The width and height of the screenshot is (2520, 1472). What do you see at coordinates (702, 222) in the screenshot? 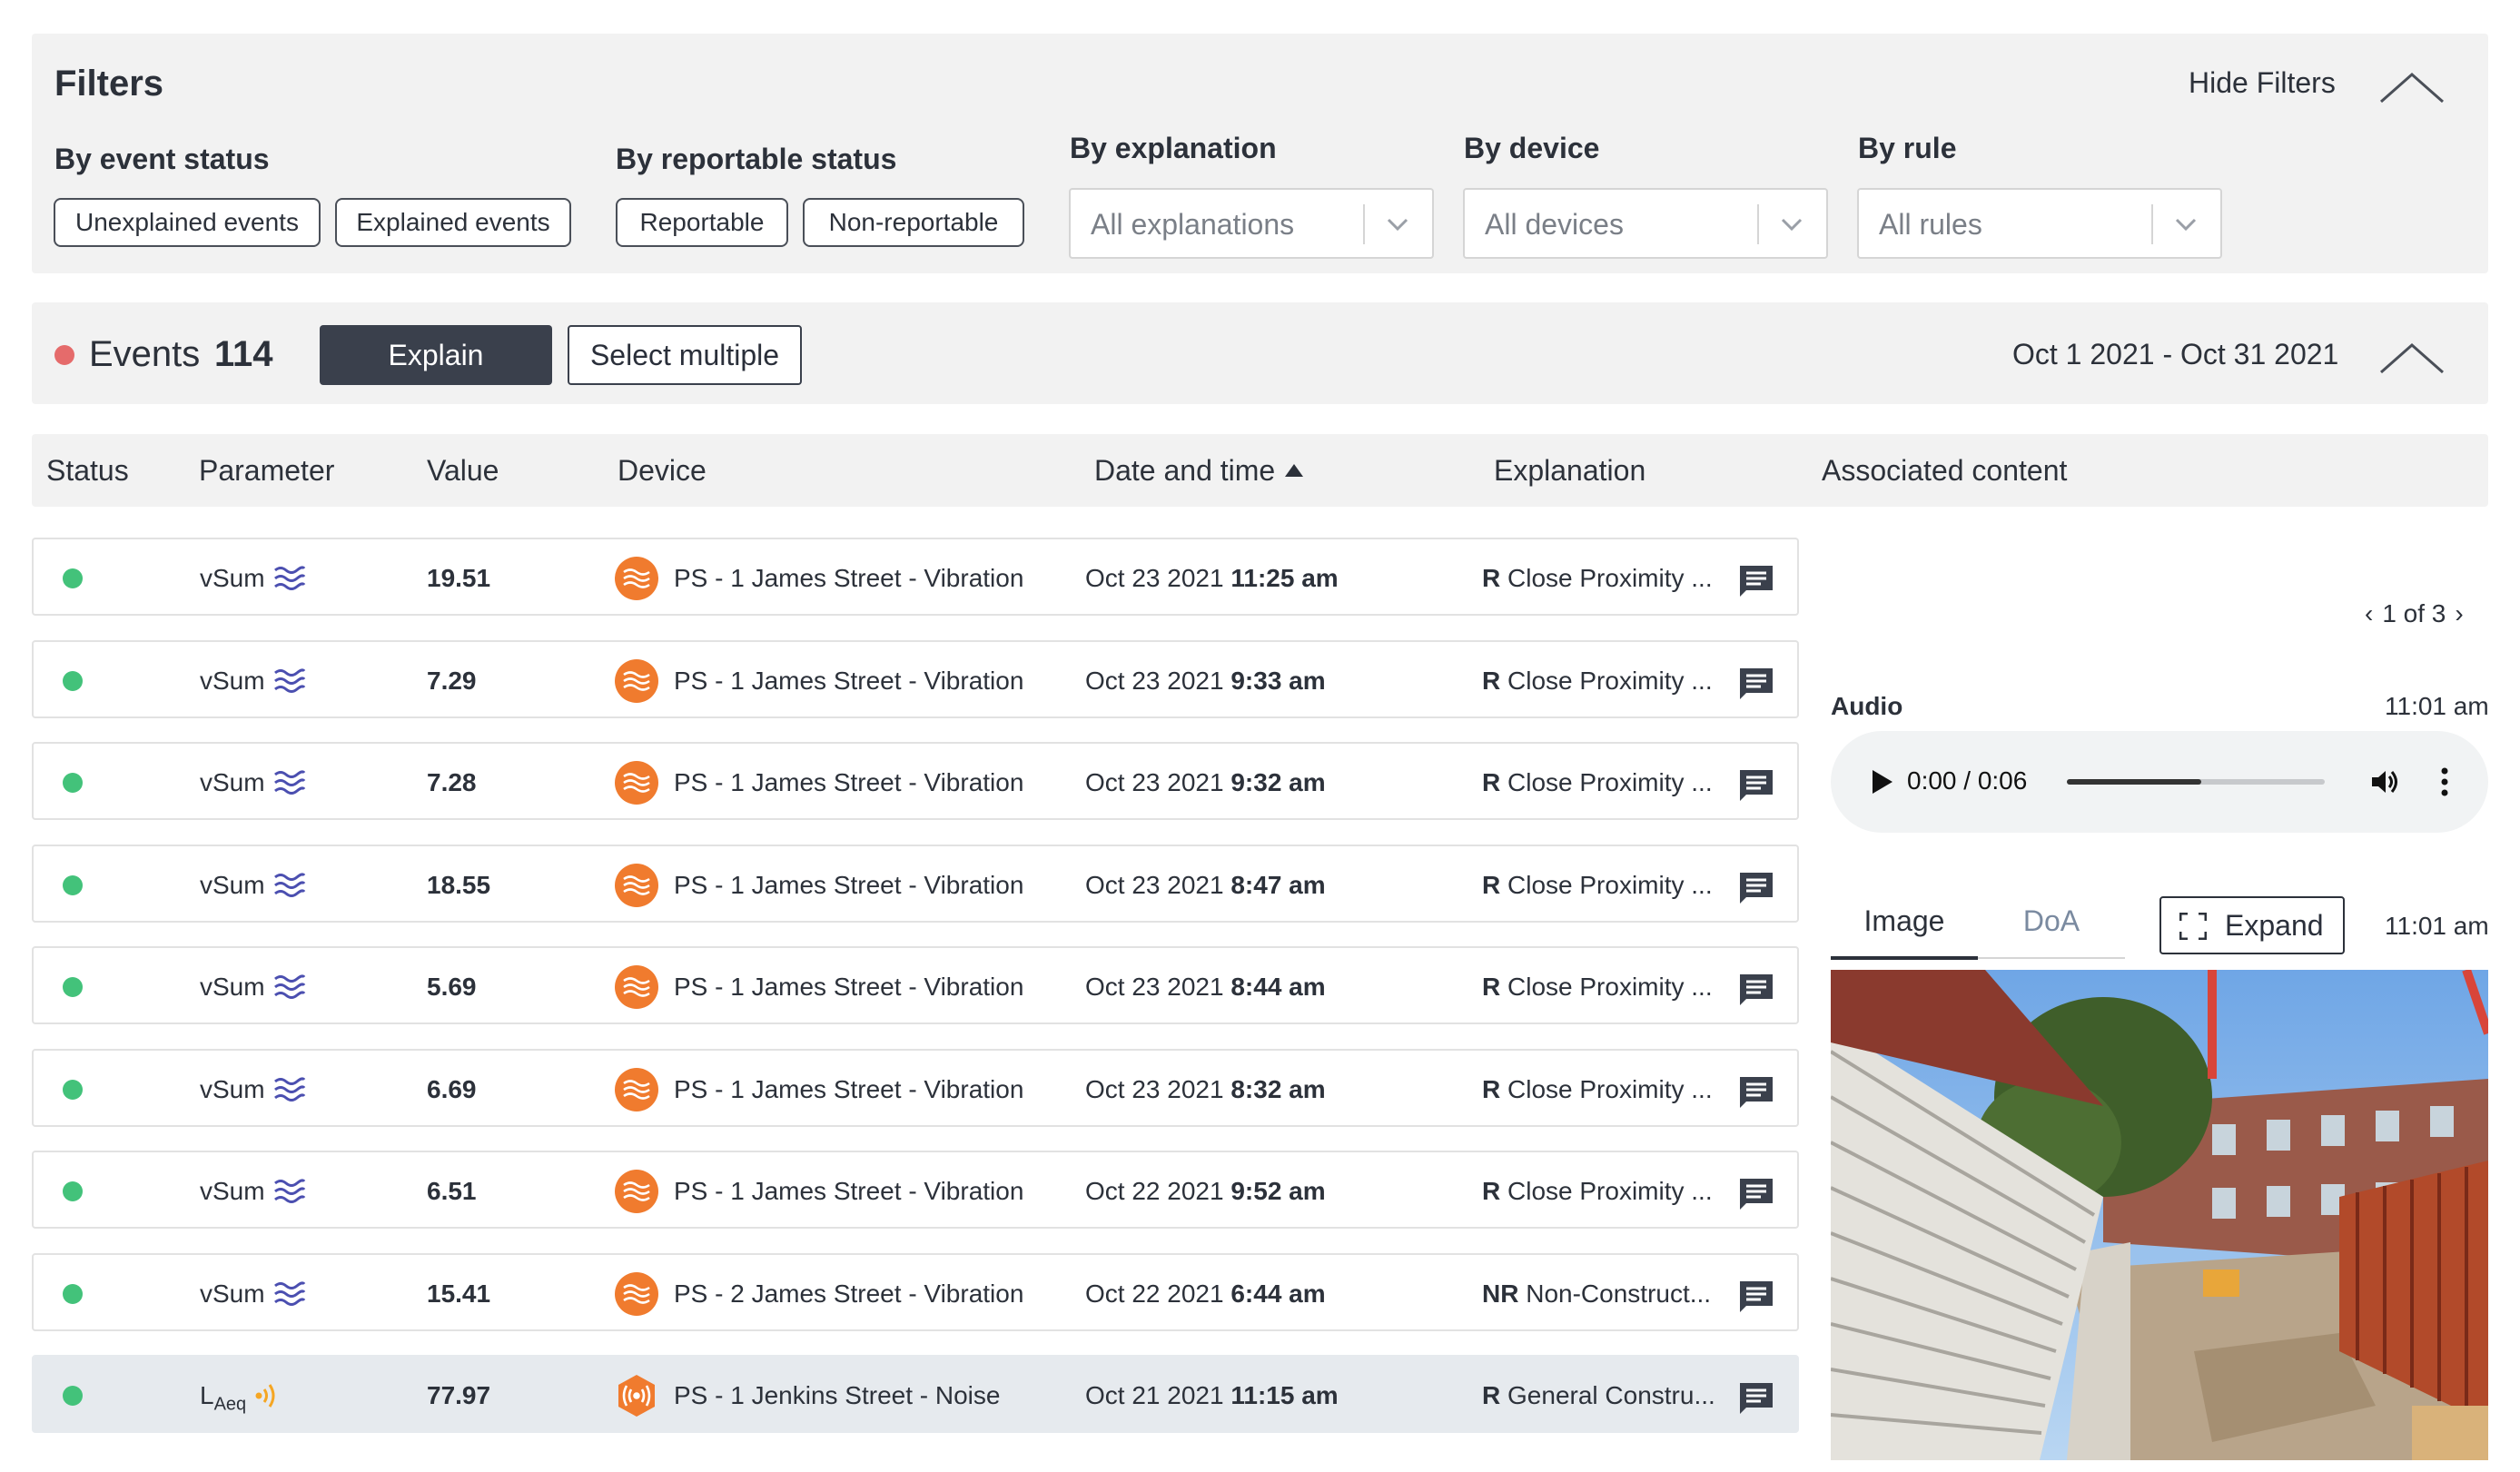
I see `reportable-chip: Reportable` at bounding box center [702, 222].